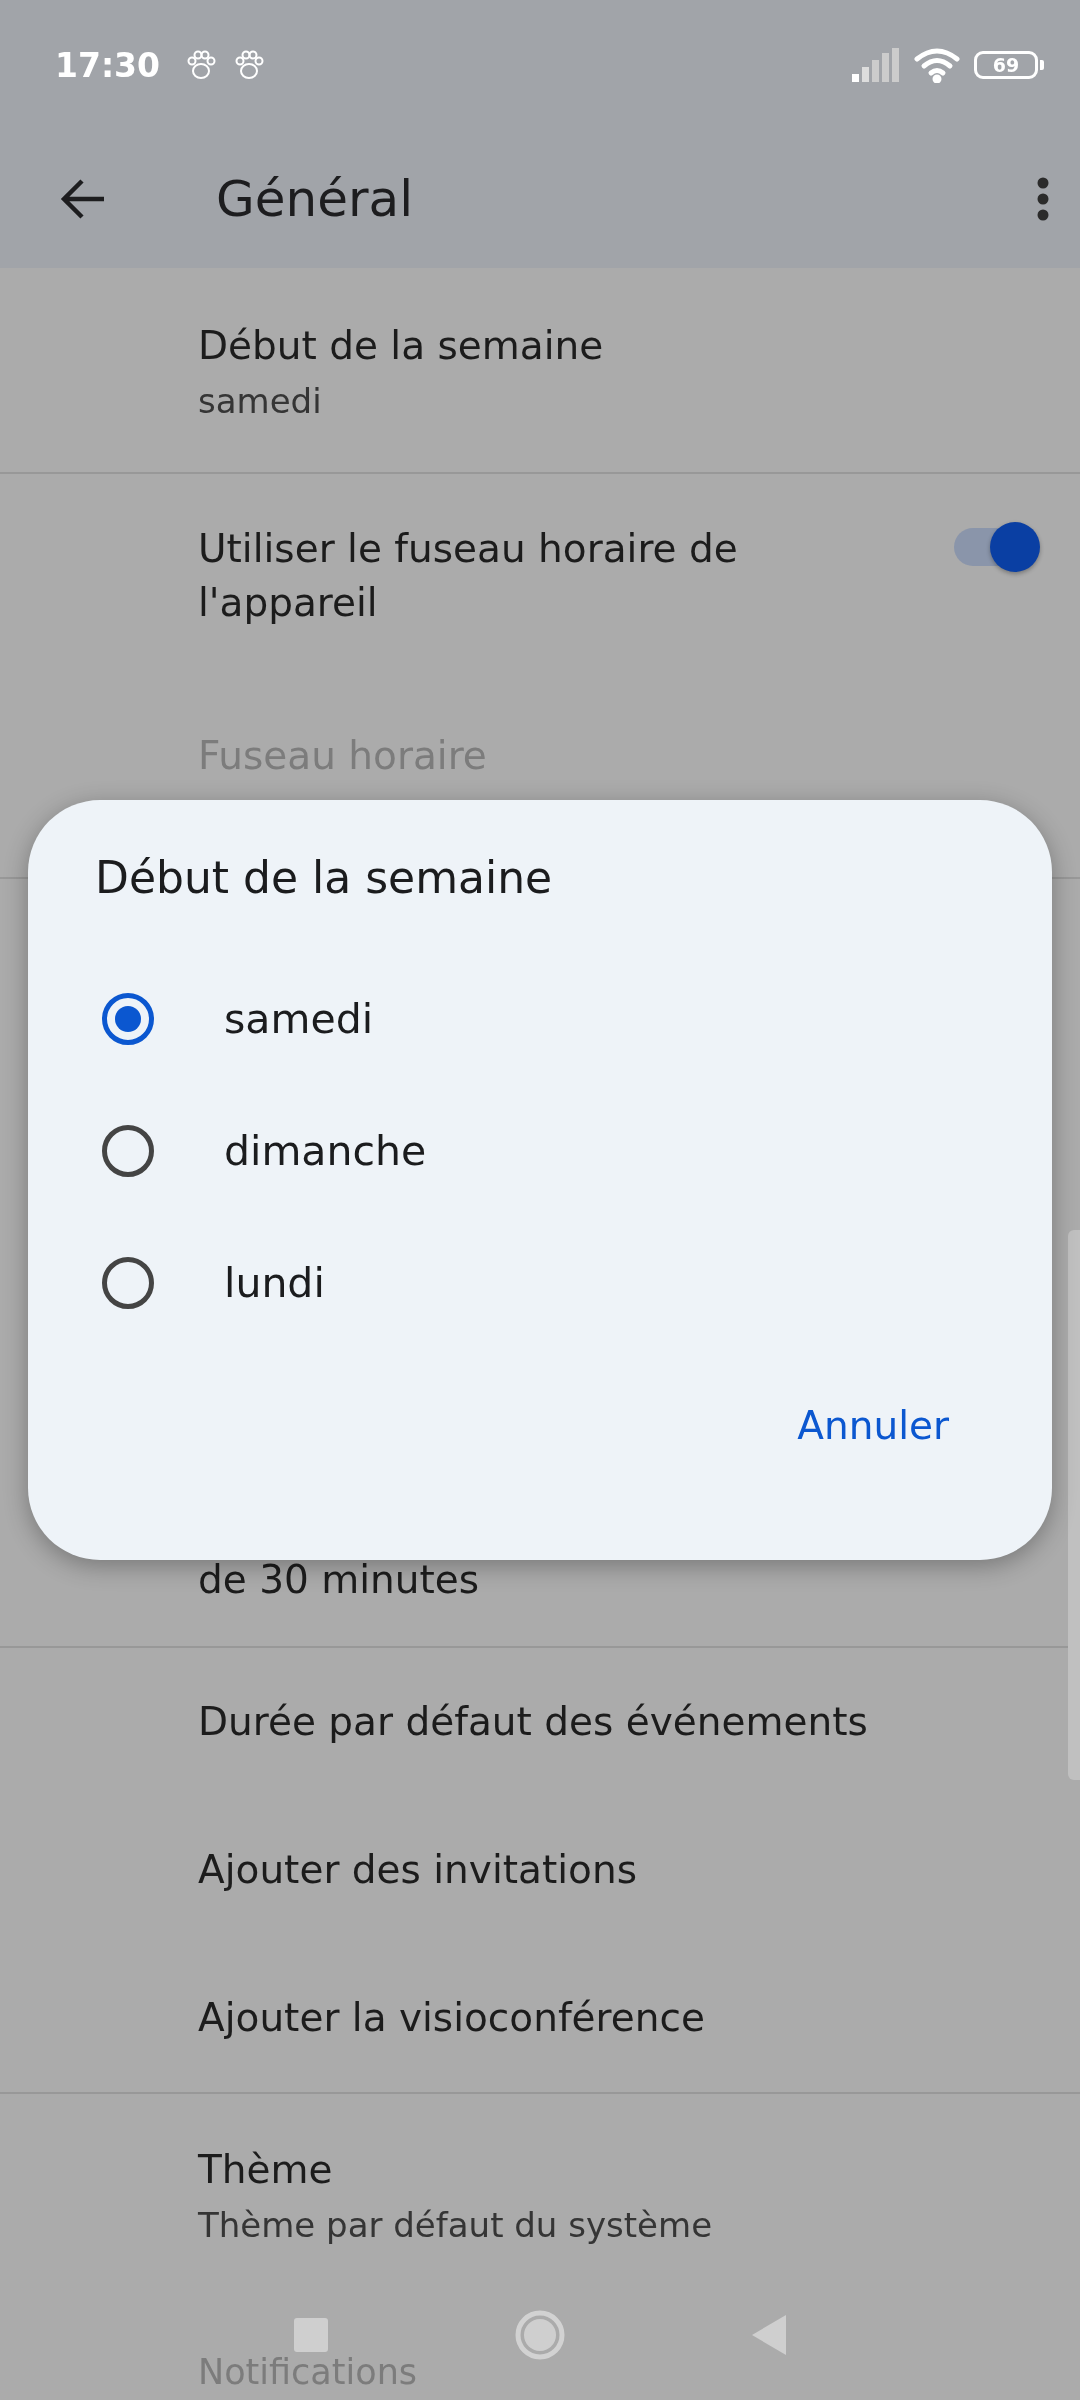 The height and width of the screenshot is (2400, 1080). What do you see at coordinates (619, 2018) in the screenshot?
I see `setting-title: Ajouter la visioconférence` at bounding box center [619, 2018].